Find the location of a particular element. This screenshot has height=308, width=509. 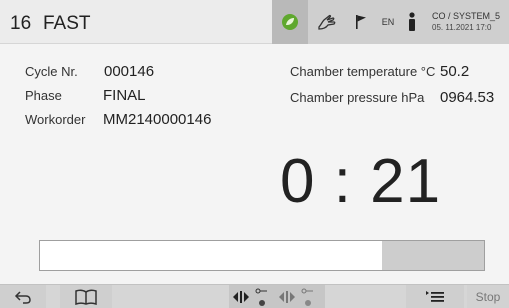

manual-book-icon is located at coordinates (86, 297).